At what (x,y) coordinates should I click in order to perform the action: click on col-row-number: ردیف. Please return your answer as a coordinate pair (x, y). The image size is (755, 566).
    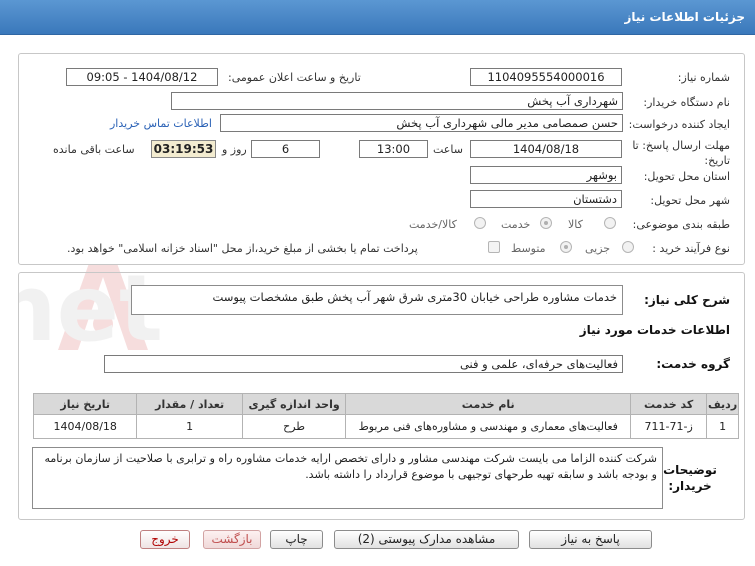
    Looking at the image, I should click on (722, 404).